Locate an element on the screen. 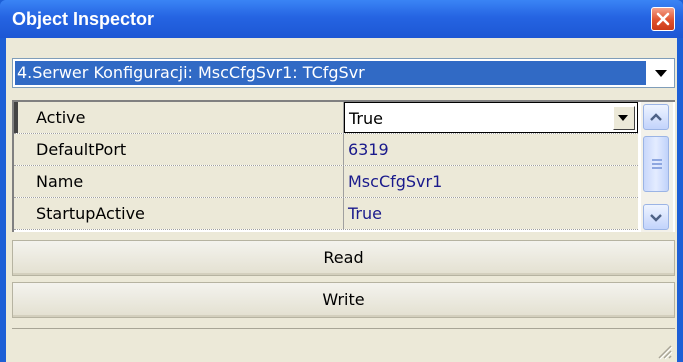  scroll-up-button is located at coordinates (656, 117).